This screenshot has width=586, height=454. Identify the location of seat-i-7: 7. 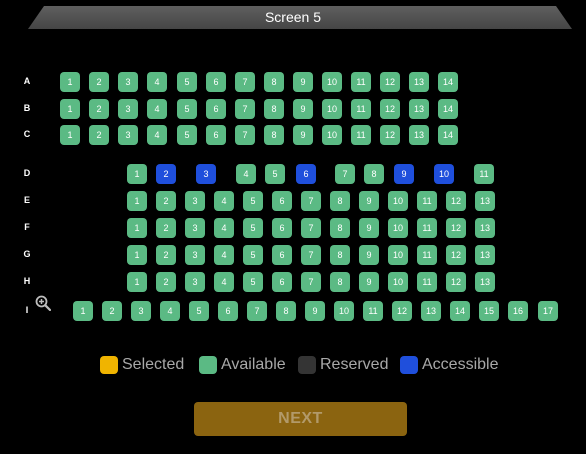
(257, 311).